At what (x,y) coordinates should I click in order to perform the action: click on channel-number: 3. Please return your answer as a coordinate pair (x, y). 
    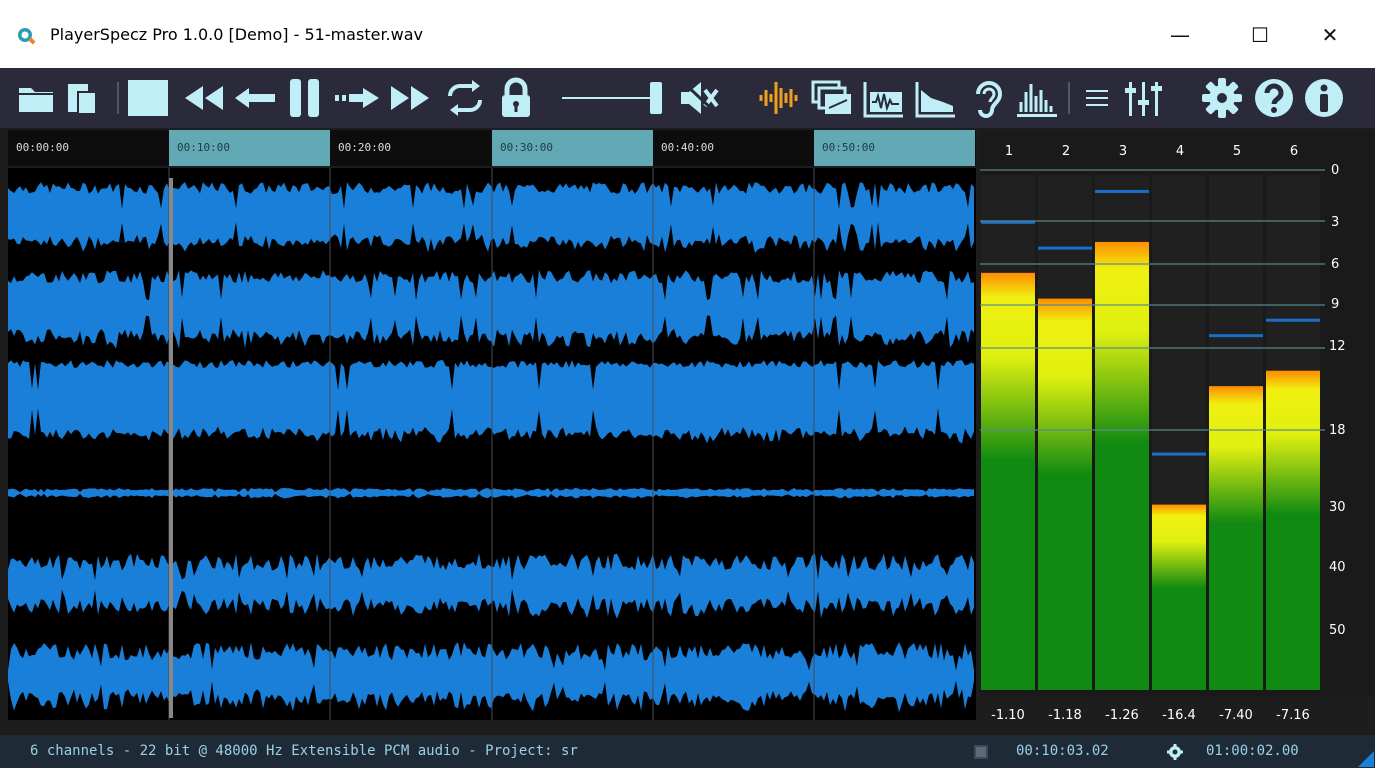
    Looking at the image, I should click on (1123, 151).